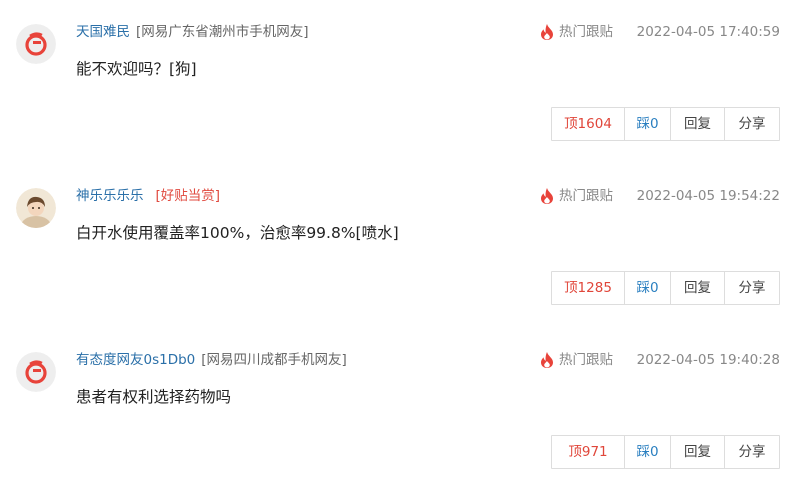 The width and height of the screenshot is (800, 492). Describe the element at coordinates (588, 288) in the screenshot. I see `upvote-button: 顶1285` at that location.